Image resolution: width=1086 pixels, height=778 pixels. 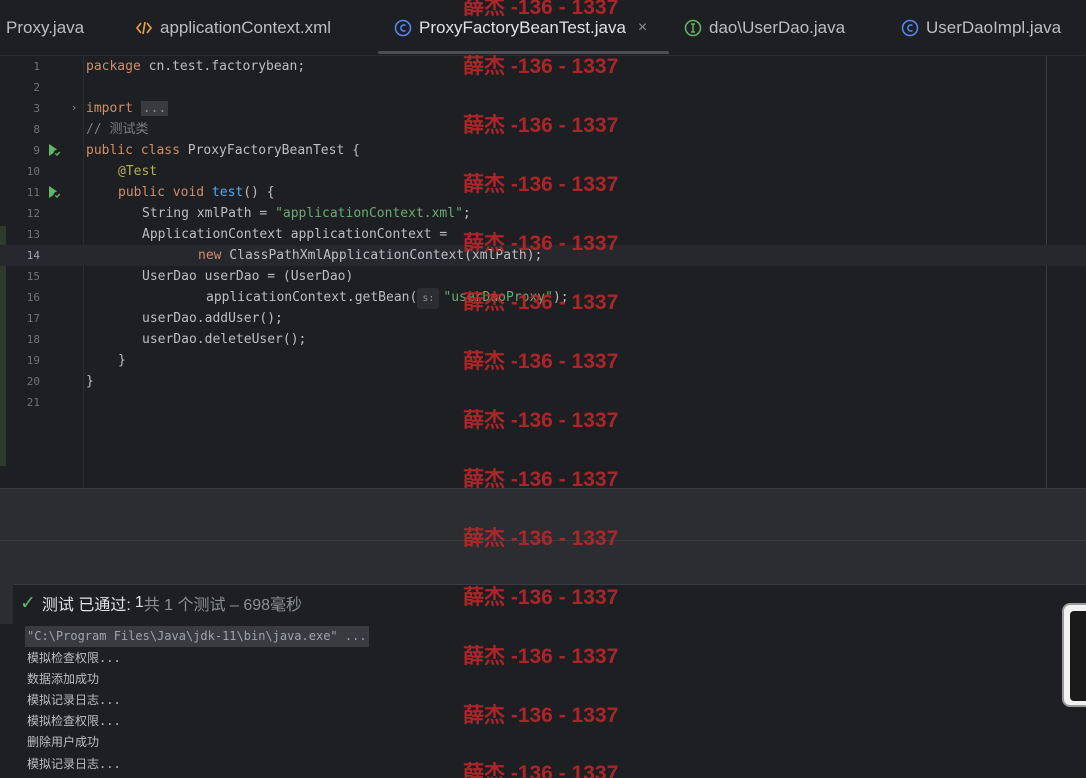 I want to click on line-number: 9, so click(x=36, y=150).